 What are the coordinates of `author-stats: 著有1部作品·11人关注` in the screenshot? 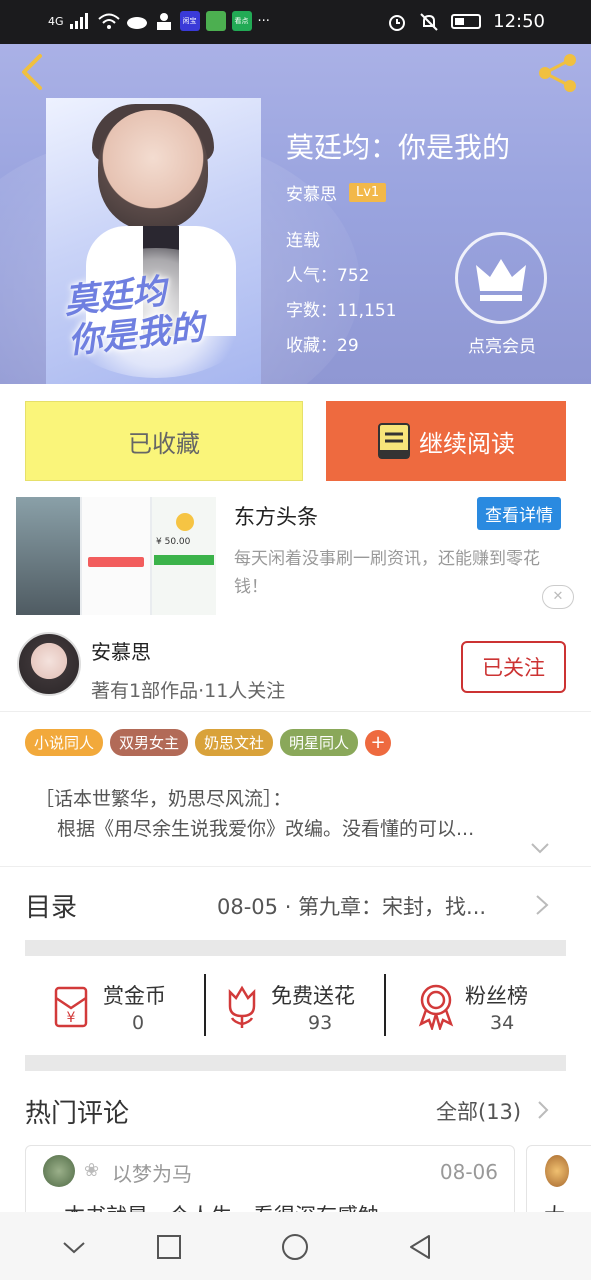 It's located at (188, 691).